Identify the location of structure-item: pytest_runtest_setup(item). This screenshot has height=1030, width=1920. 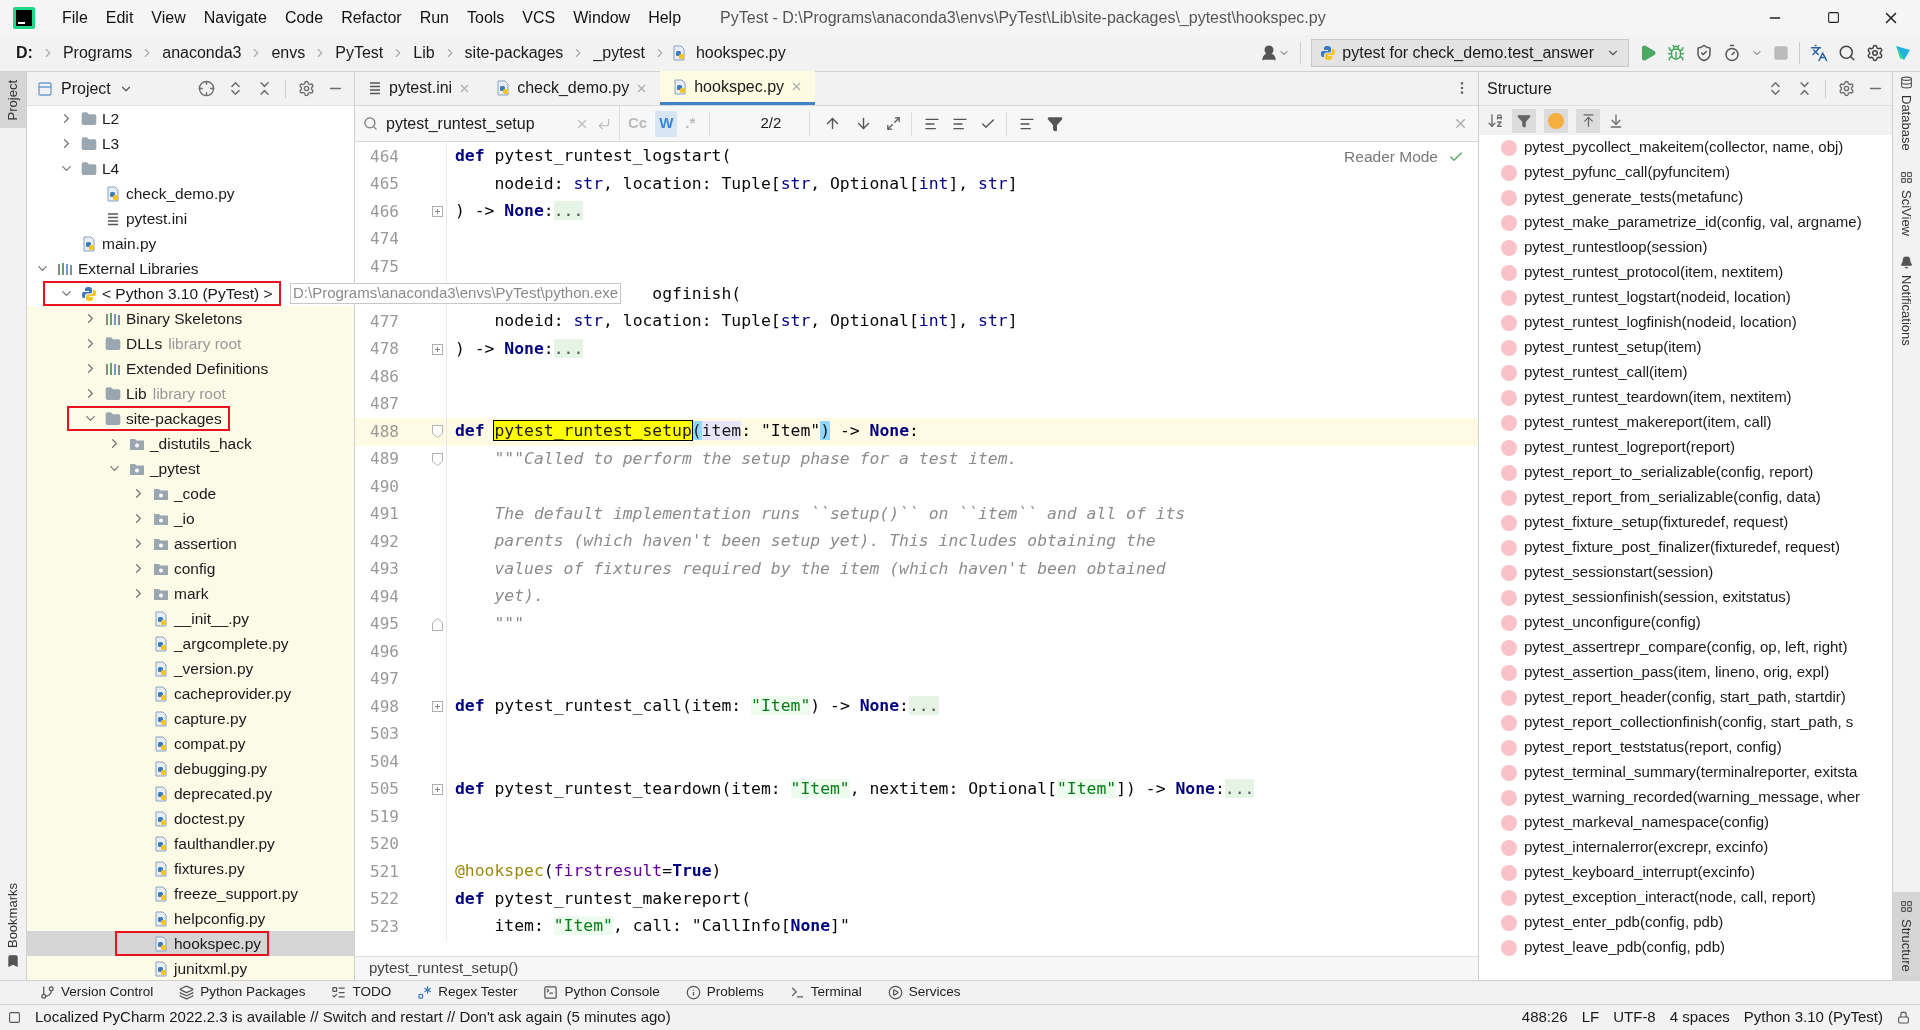
(1685, 347).